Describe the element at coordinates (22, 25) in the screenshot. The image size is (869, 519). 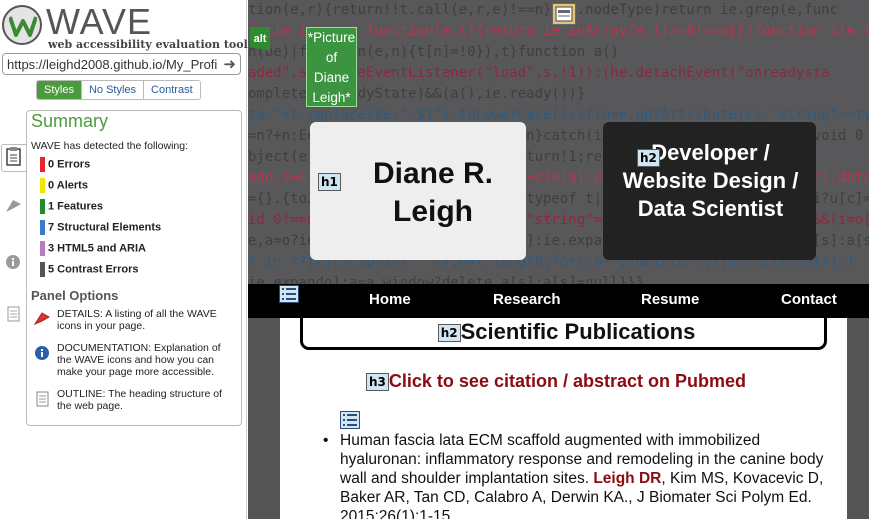
I see `wave-logo-icon` at that location.